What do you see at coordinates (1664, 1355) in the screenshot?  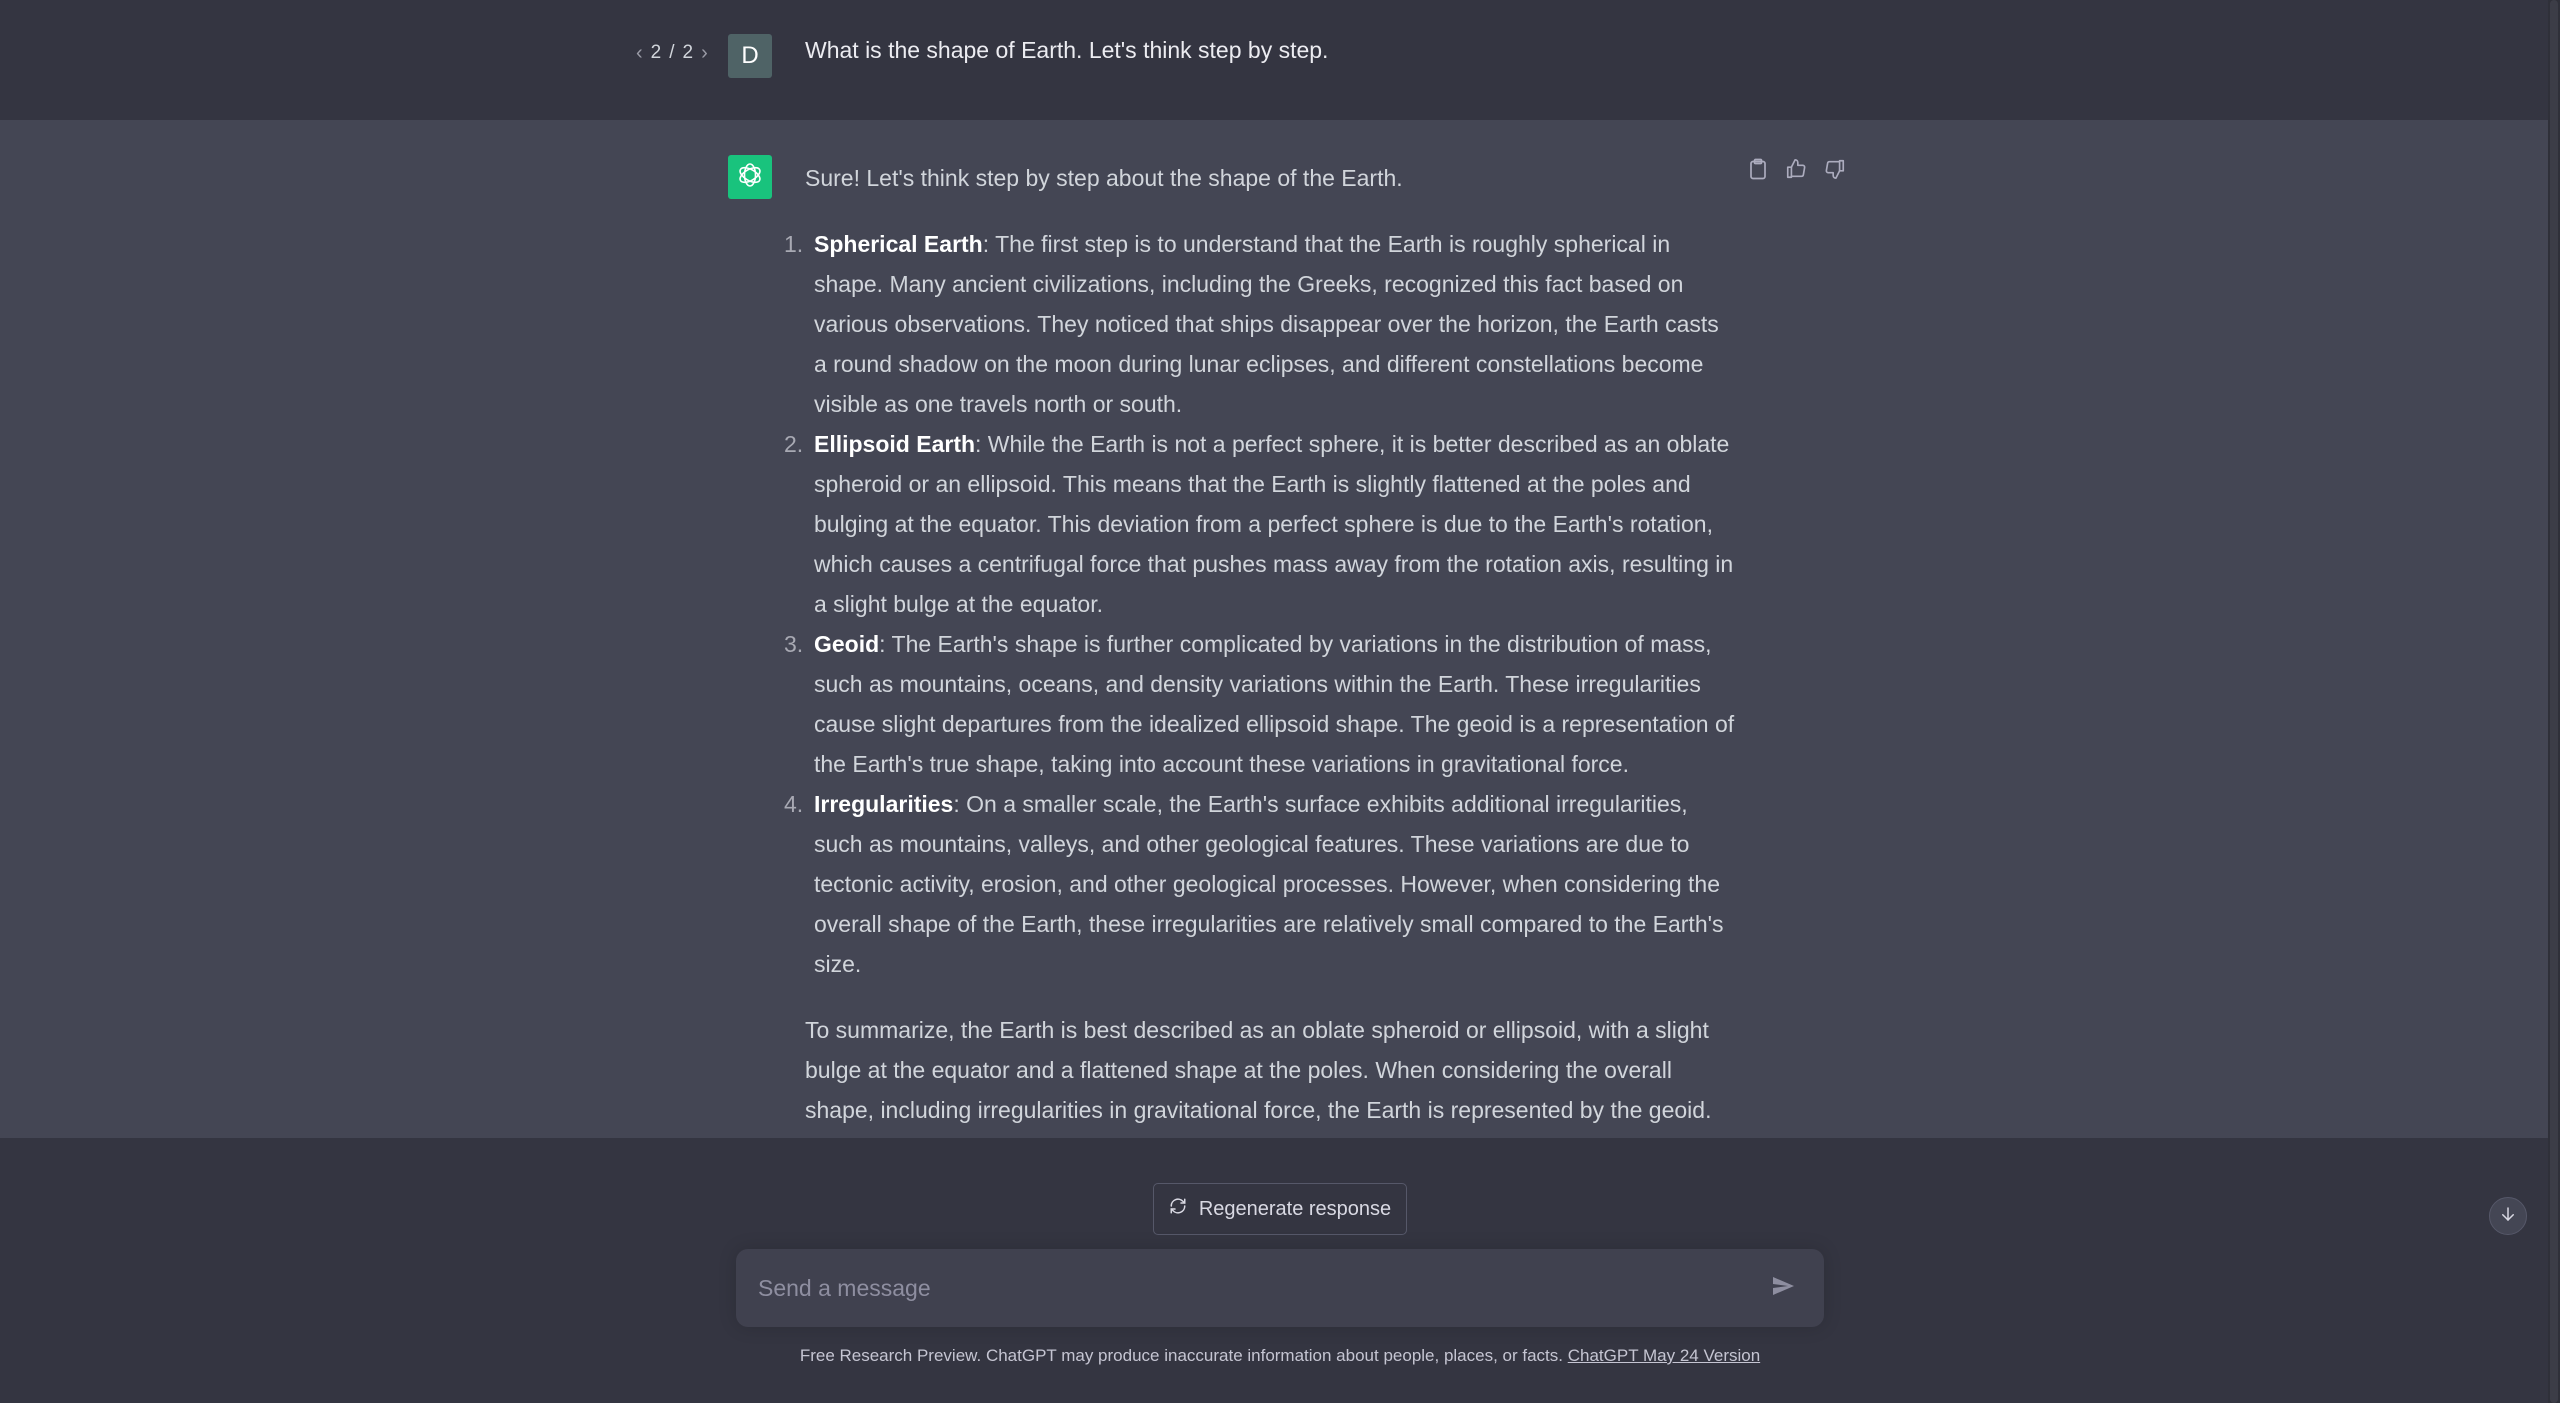 I see `version-link: ChatGPT May 24 Version` at bounding box center [1664, 1355].